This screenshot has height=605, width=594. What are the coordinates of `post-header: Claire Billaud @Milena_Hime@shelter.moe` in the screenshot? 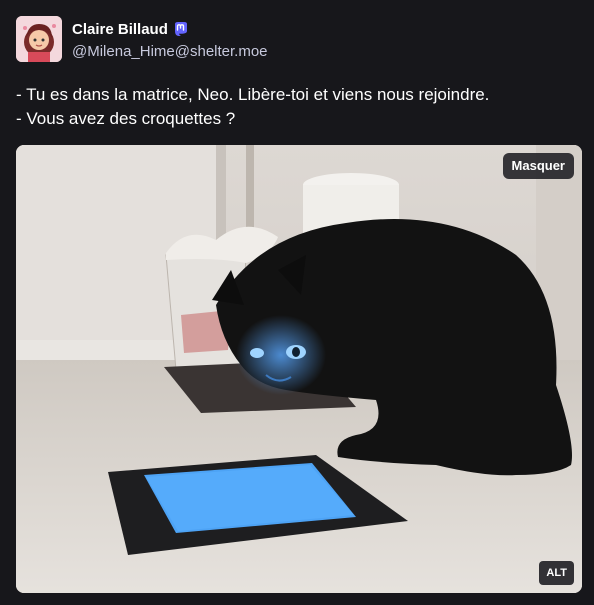 It's located at (296, 40).